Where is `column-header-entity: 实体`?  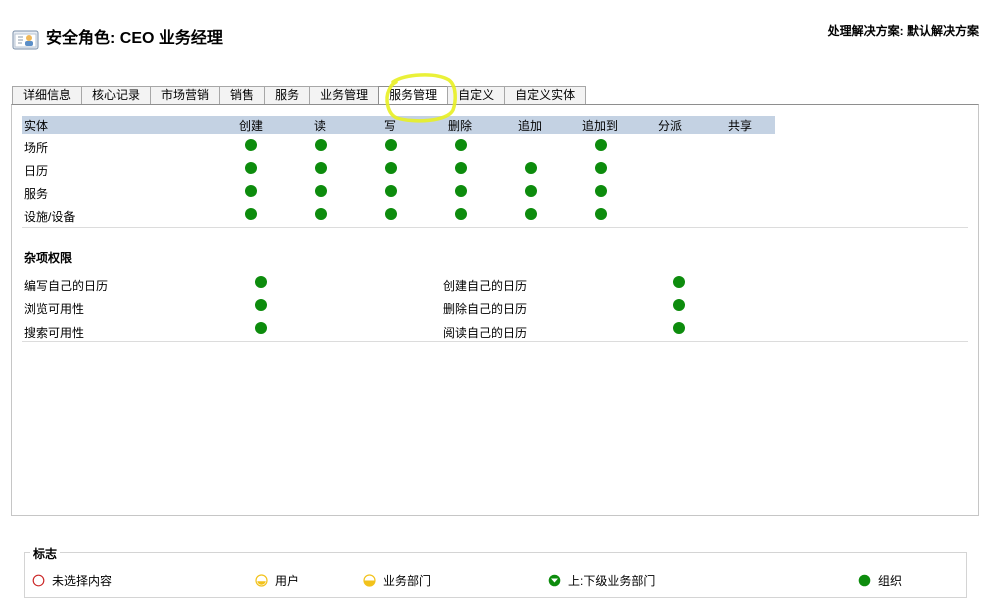
column-header-entity: 实体 is located at coordinates (36, 126).